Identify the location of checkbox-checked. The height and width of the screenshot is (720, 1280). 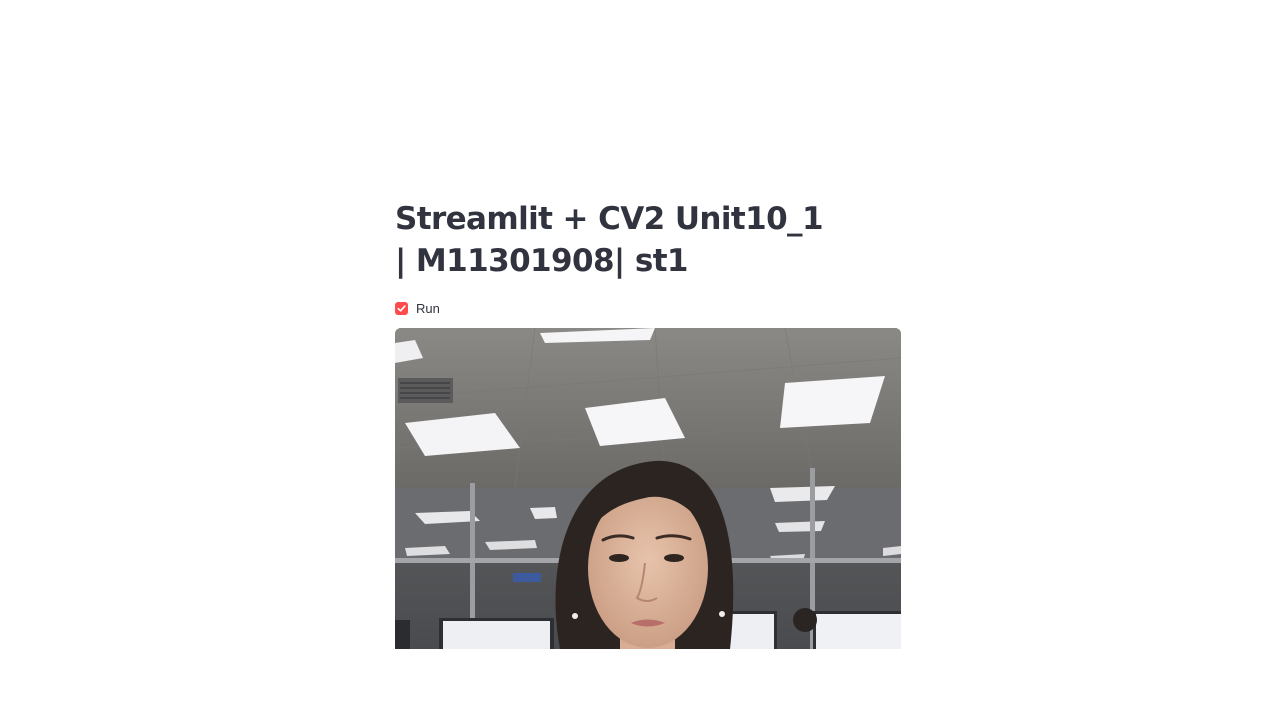
(401, 308).